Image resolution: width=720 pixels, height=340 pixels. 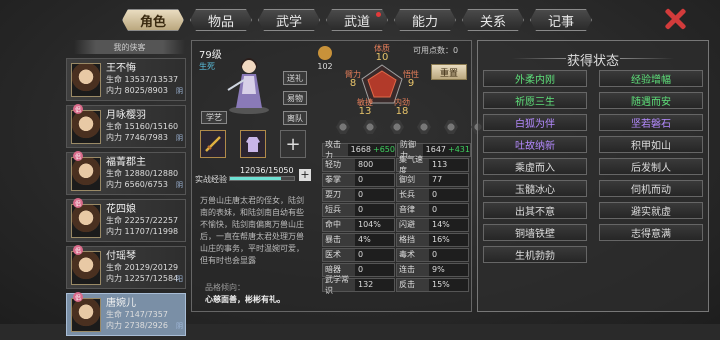 What do you see at coordinates (651, 188) in the screenshot?
I see `state-item: 伺机而动` at bounding box center [651, 188].